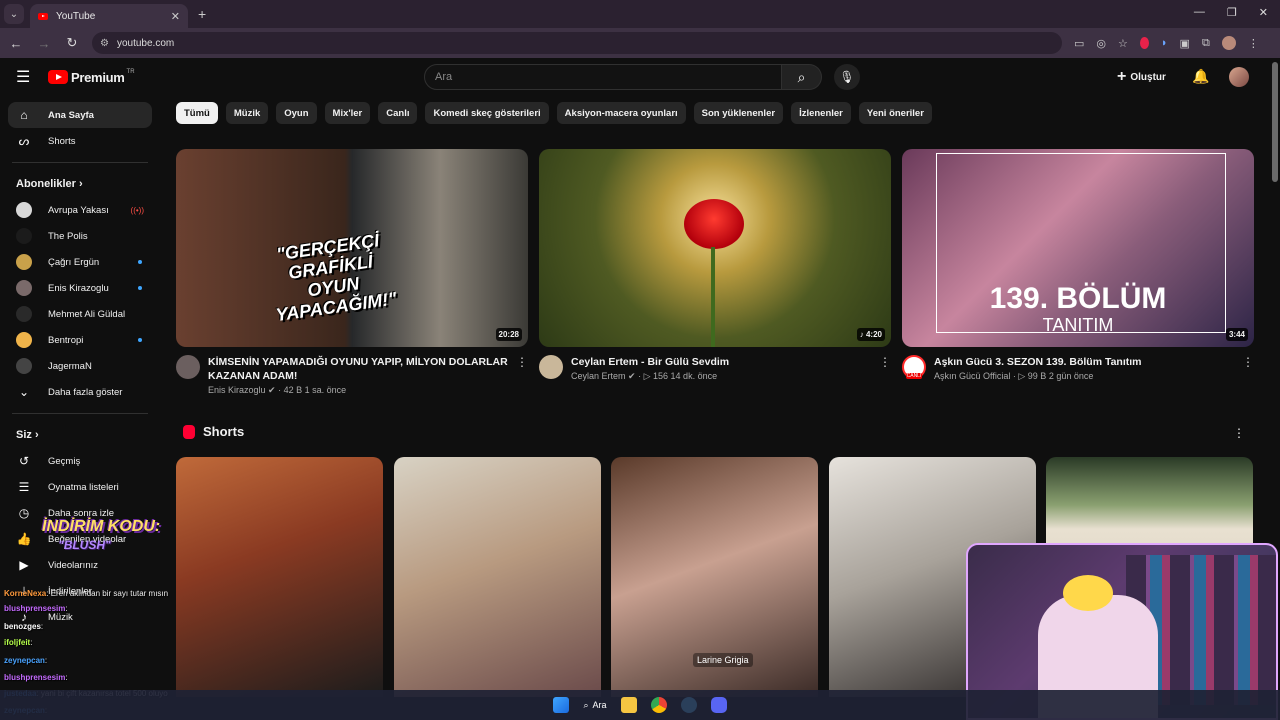 This screenshot has width=1280, height=720. I want to click on youtube-premium-logo: Premium TR, so click(91, 77).